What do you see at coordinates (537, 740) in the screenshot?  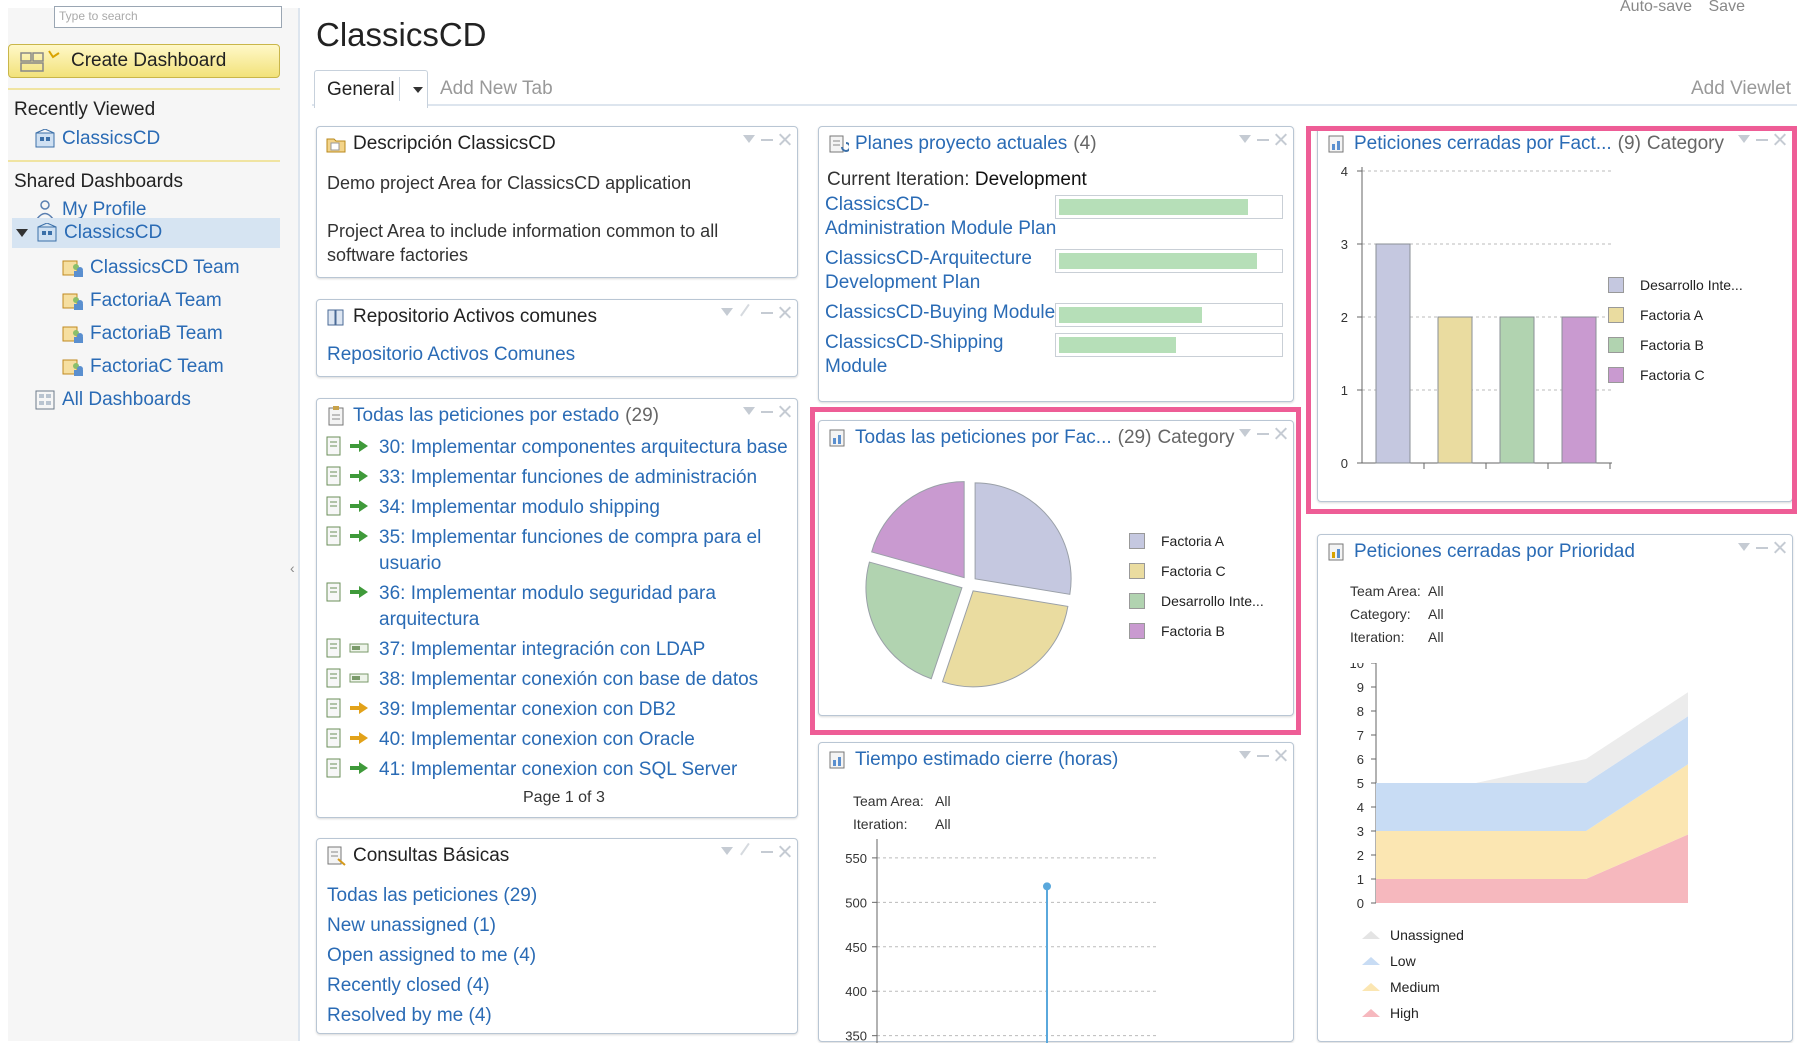 I see `work-item-link: 40: Implementar conexion con Oracle` at bounding box center [537, 740].